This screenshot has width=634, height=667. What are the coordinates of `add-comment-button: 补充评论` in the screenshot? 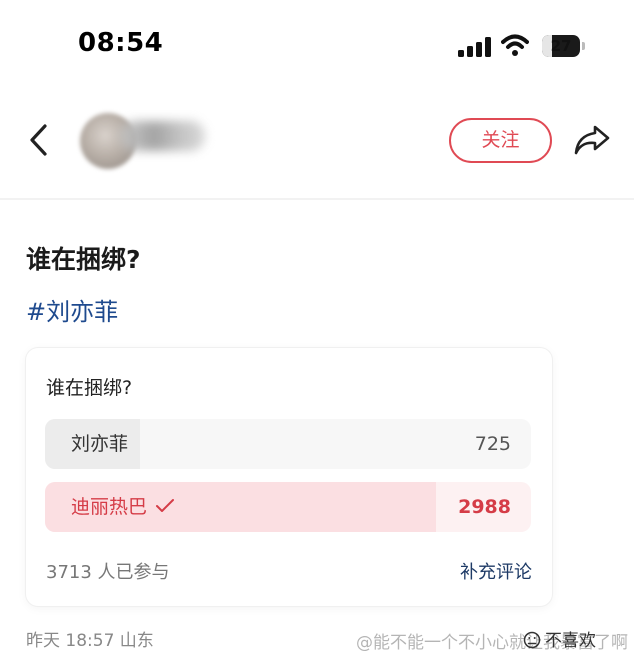 It's located at (496, 571).